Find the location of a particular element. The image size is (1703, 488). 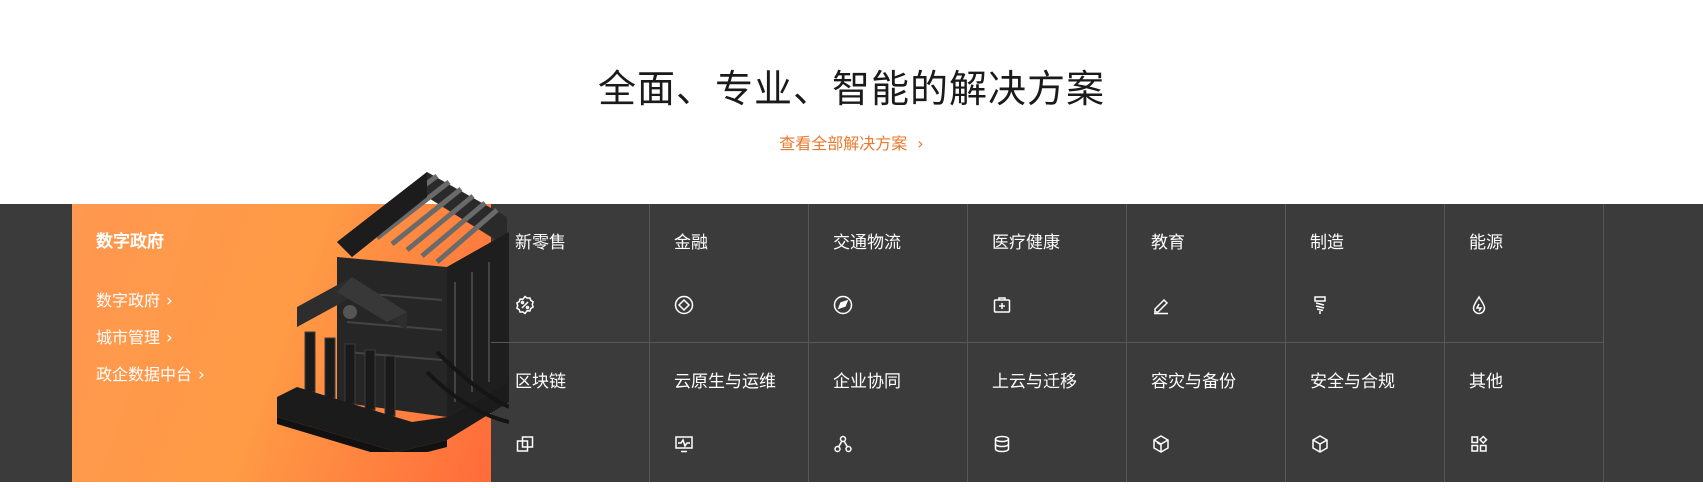

solution-label: 教育 is located at coordinates (1168, 243).